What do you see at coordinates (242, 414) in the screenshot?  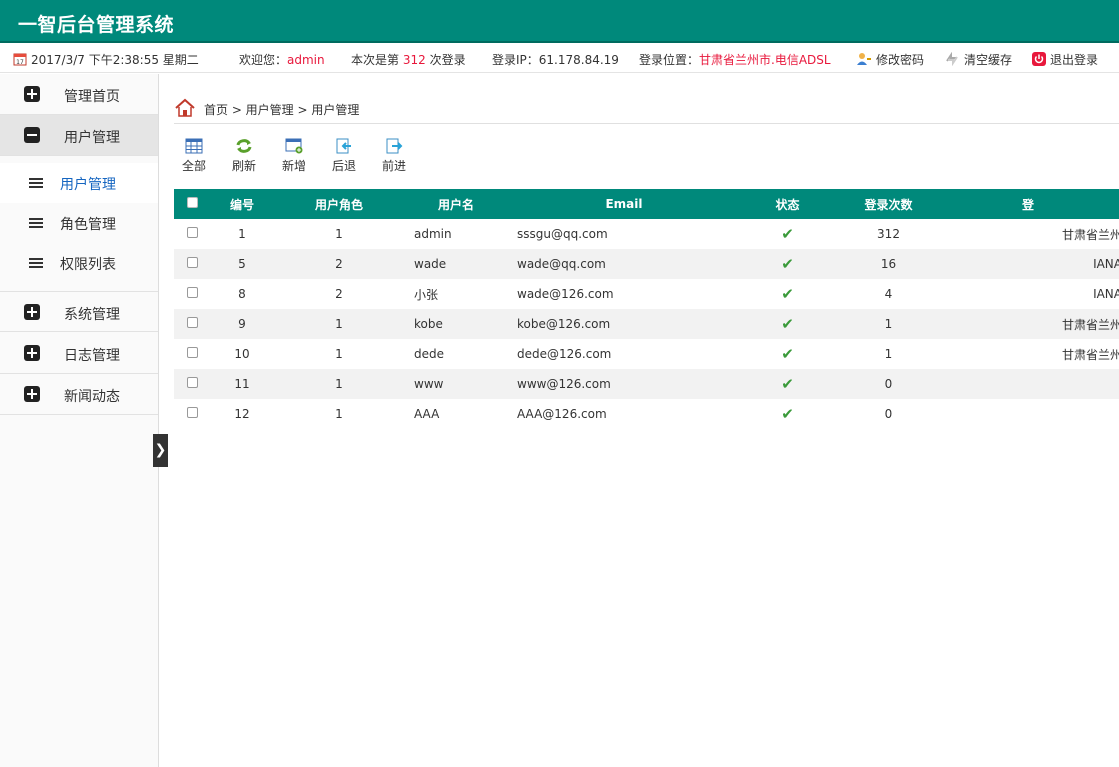 I see `cell-id: 12` at bounding box center [242, 414].